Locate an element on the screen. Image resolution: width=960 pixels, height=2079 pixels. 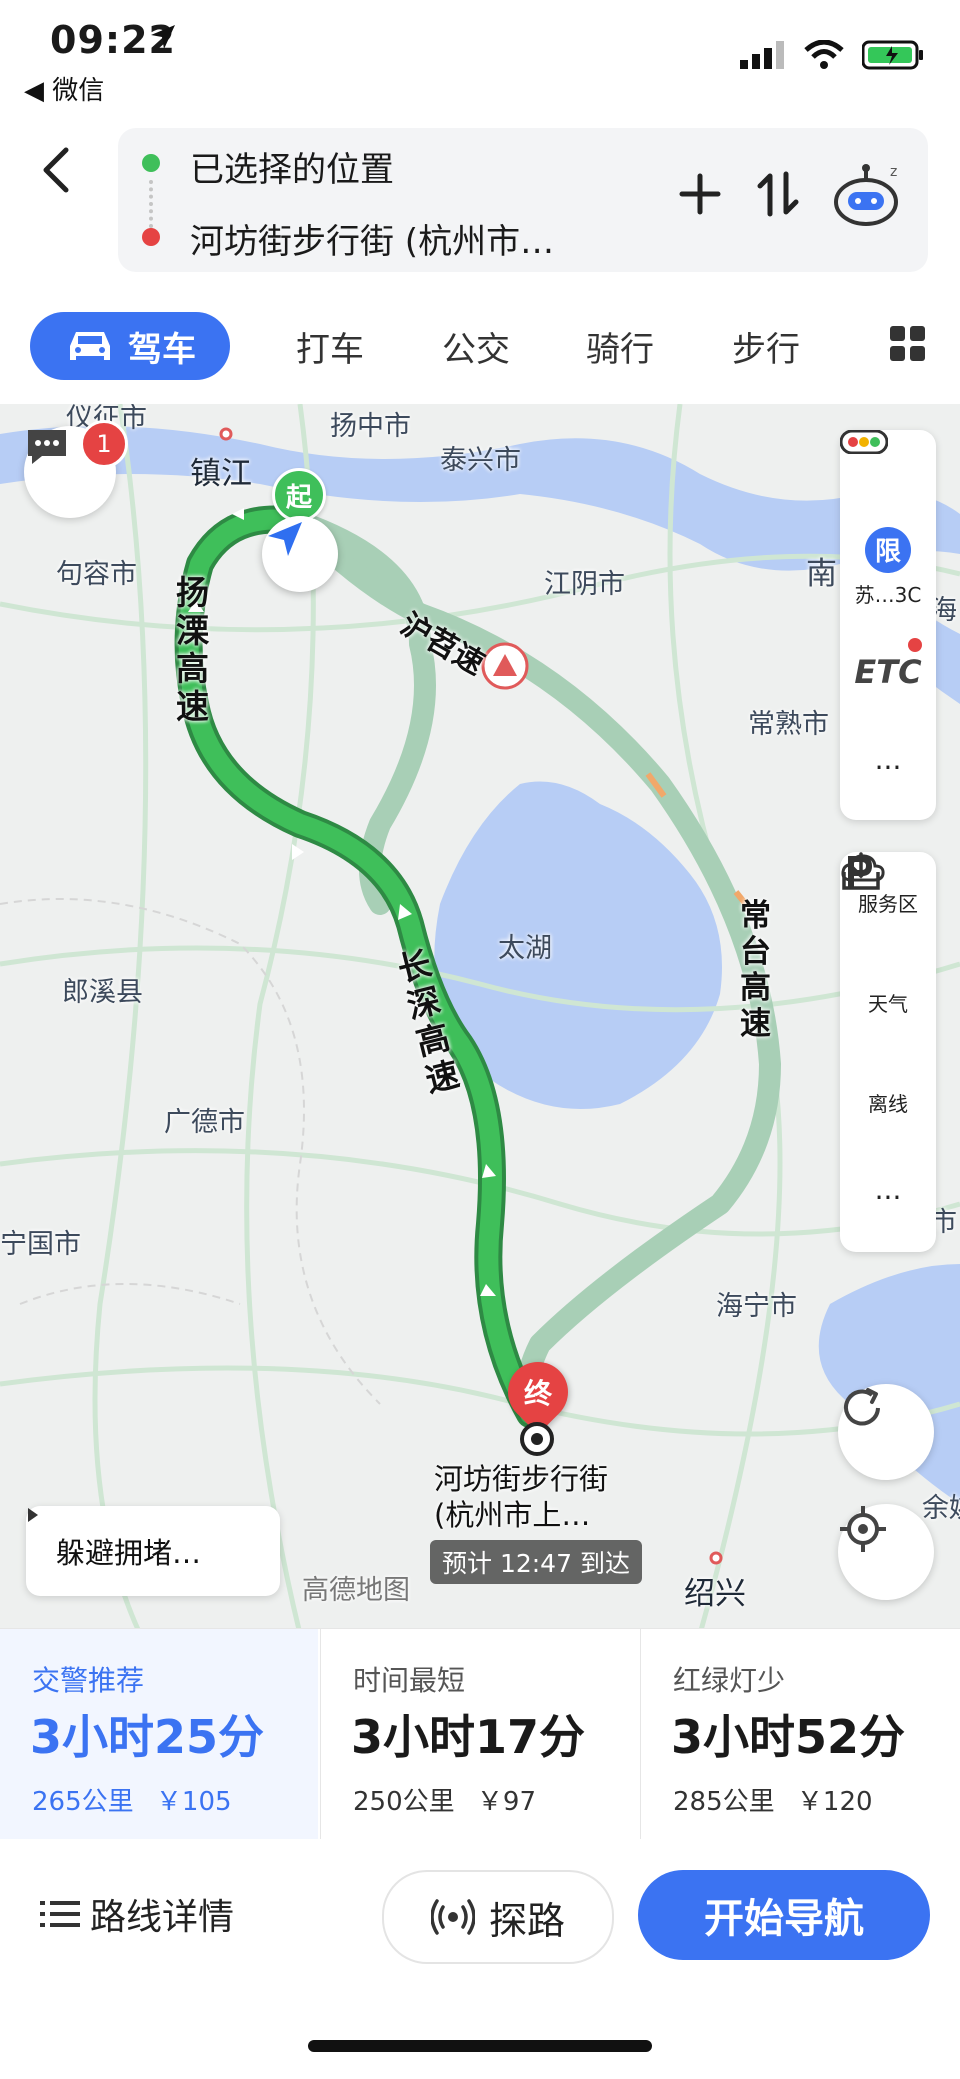
traffic-light-icon is located at coordinates (864, 442).